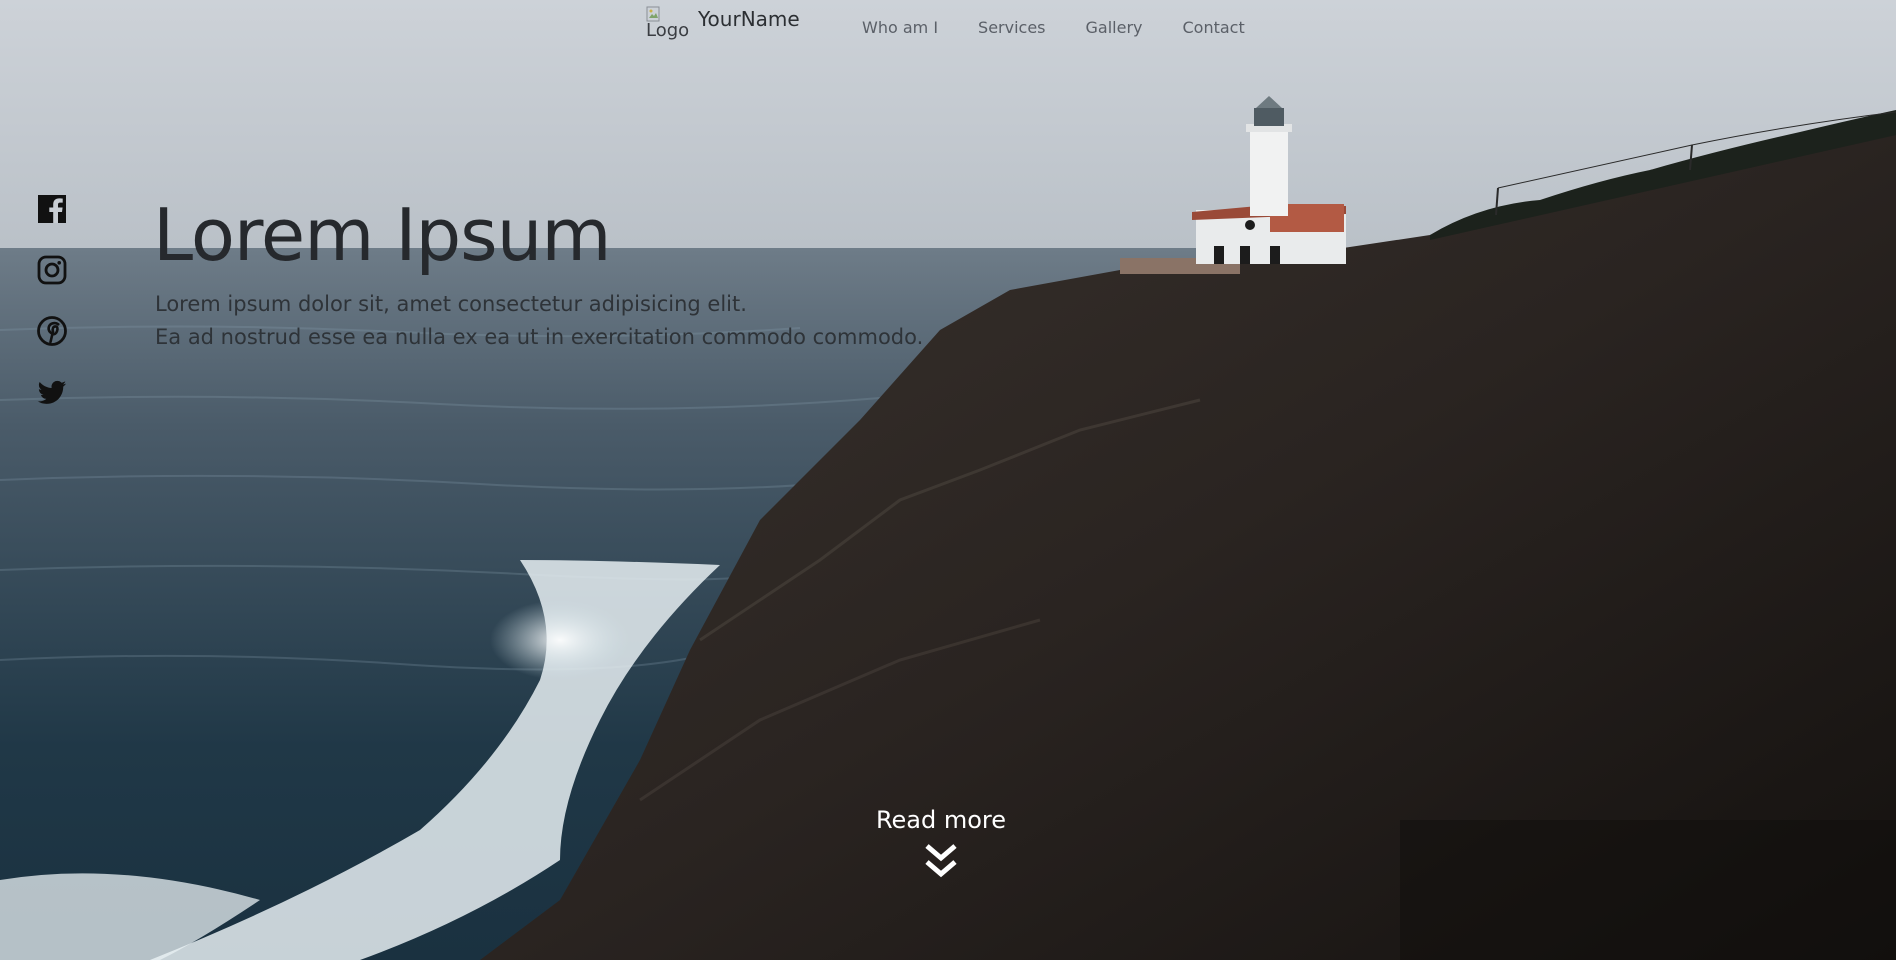  What do you see at coordinates (52, 209) in the screenshot?
I see `facebook-icon` at bounding box center [52, 209].